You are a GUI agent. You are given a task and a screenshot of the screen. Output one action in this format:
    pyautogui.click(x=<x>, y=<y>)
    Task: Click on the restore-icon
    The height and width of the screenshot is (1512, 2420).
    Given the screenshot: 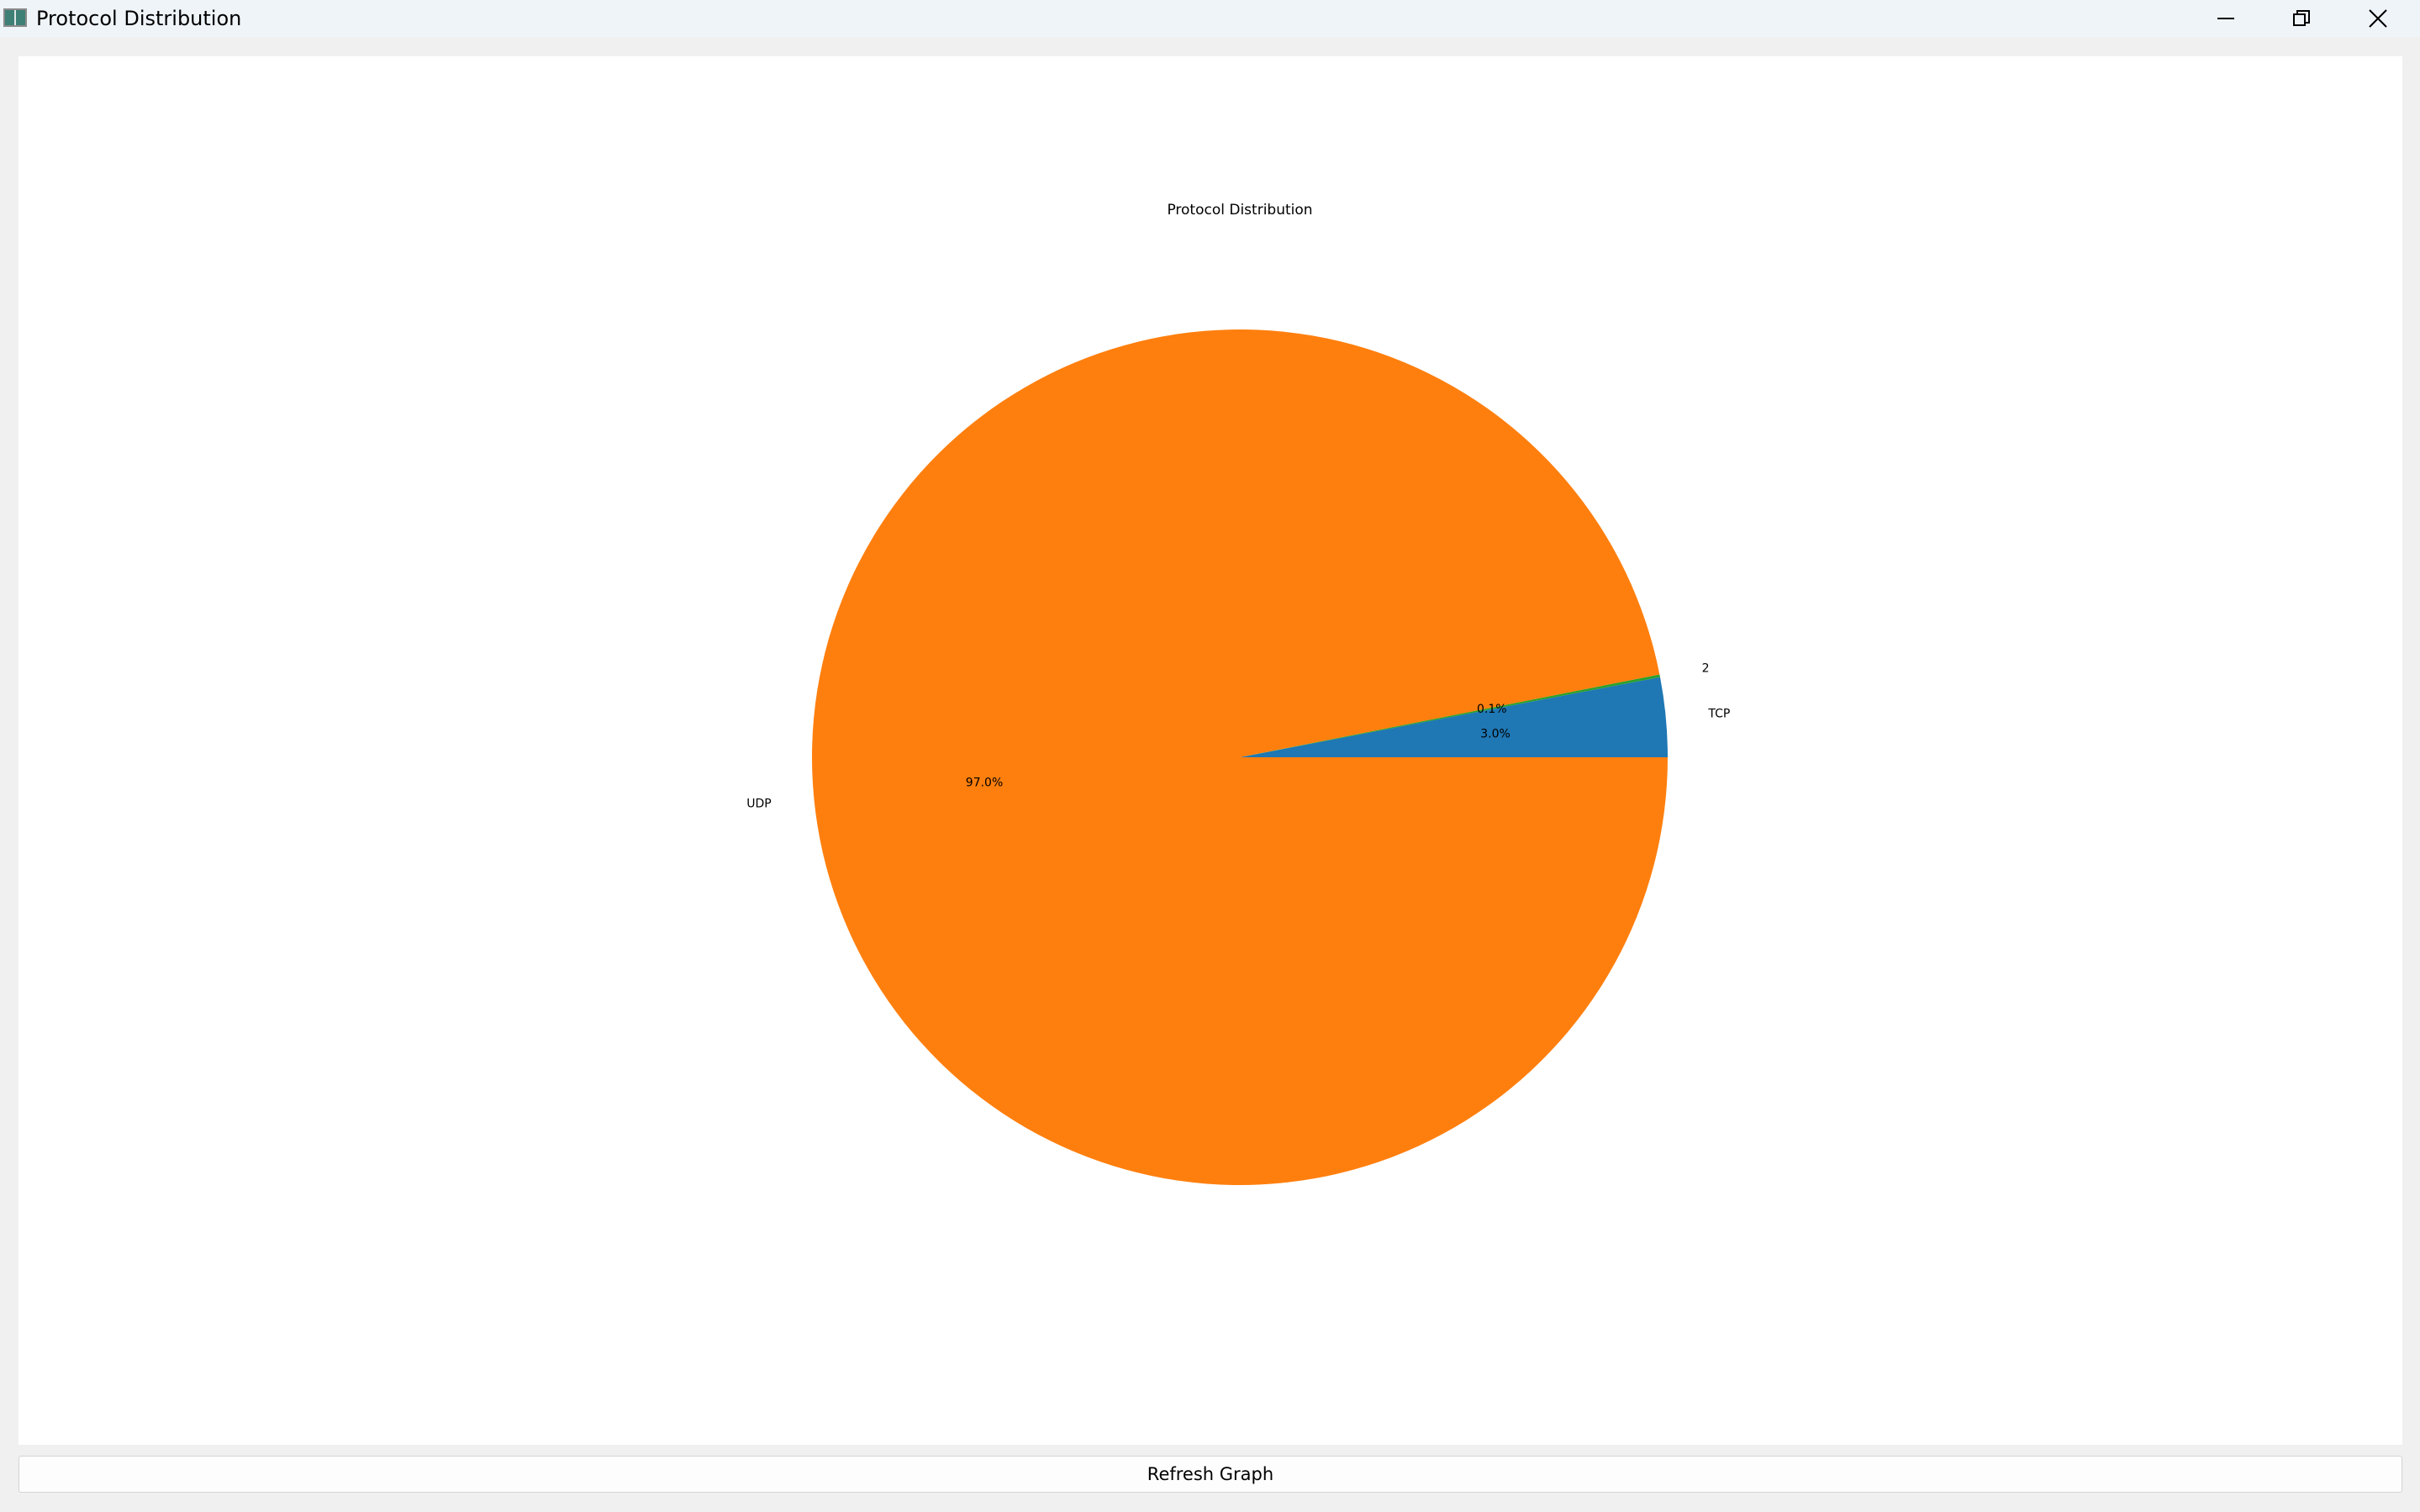 What is the action you would take?
    pyautogui.click(x=2301, y=18)
    